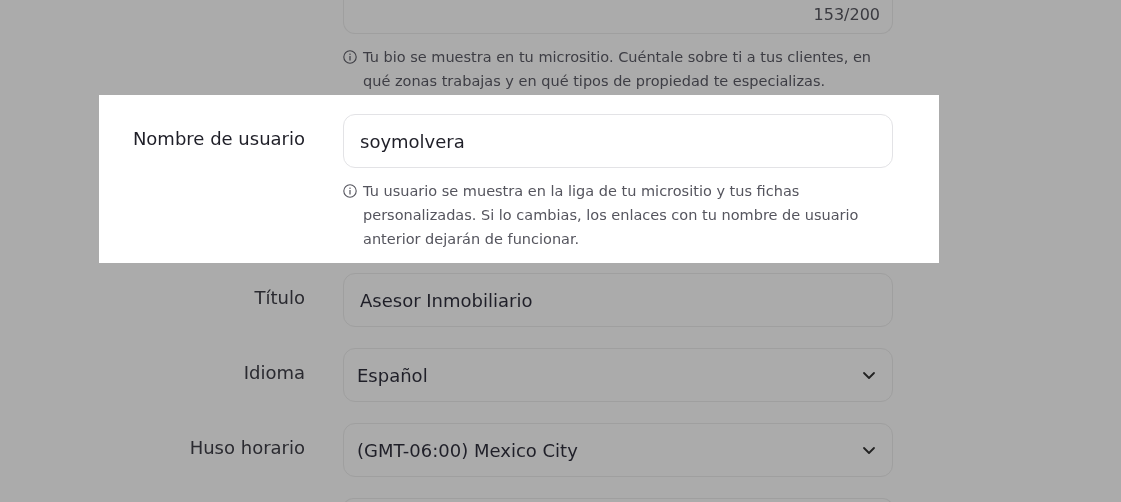  What do you see at coordinates (618, 141) in the screenshot?
I see `input-field: soymolvera` at bounding box center [618, 141].